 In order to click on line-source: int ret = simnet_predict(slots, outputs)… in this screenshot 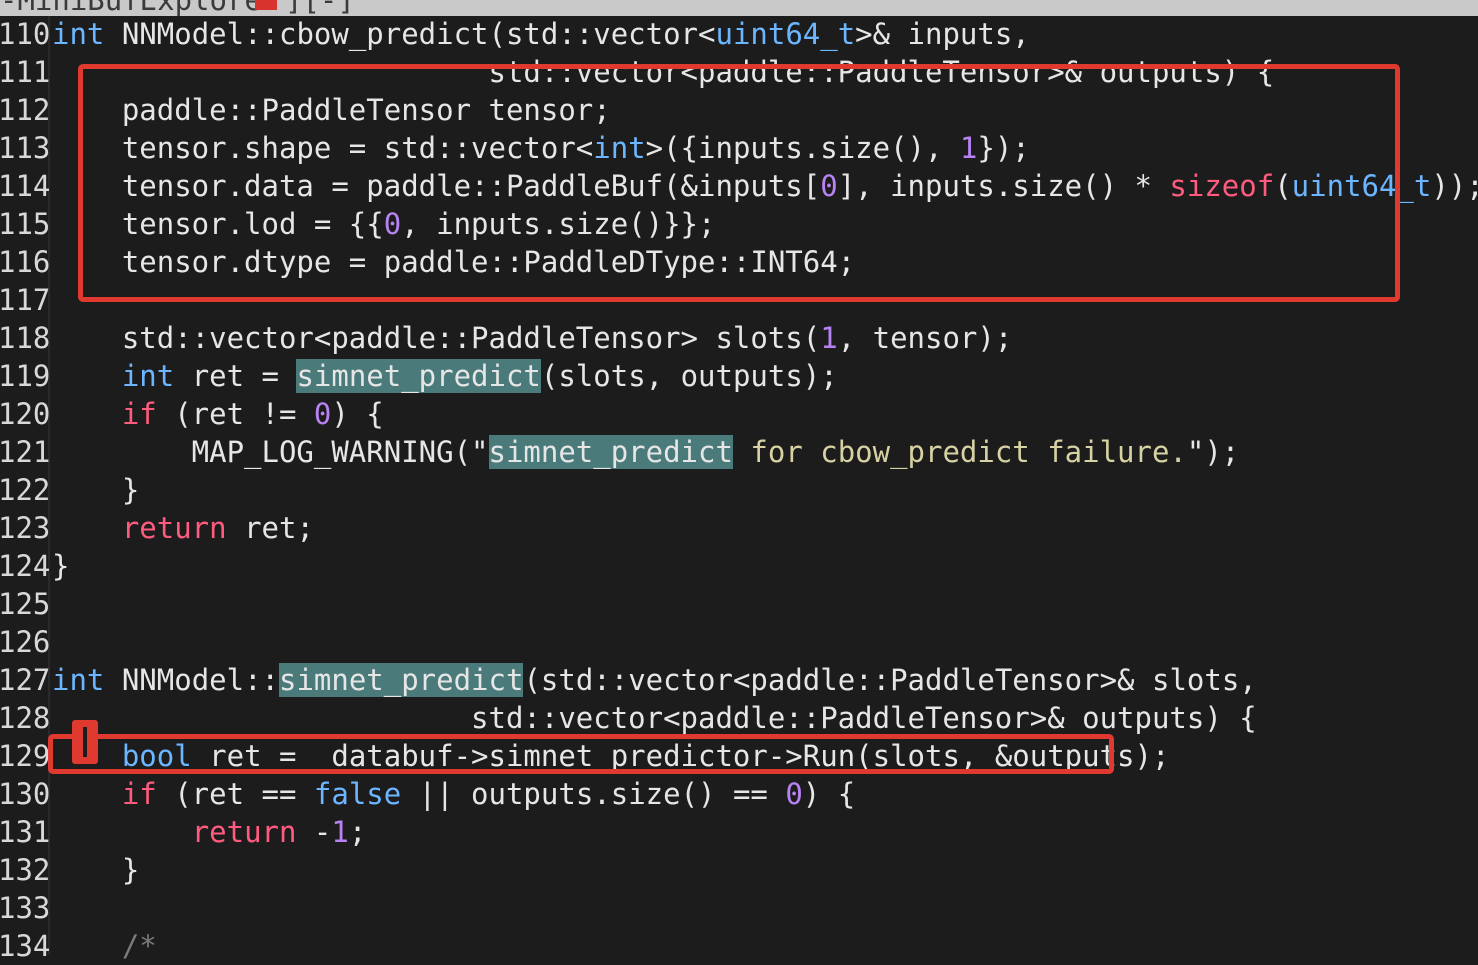, I will do `click(445, 376)`.